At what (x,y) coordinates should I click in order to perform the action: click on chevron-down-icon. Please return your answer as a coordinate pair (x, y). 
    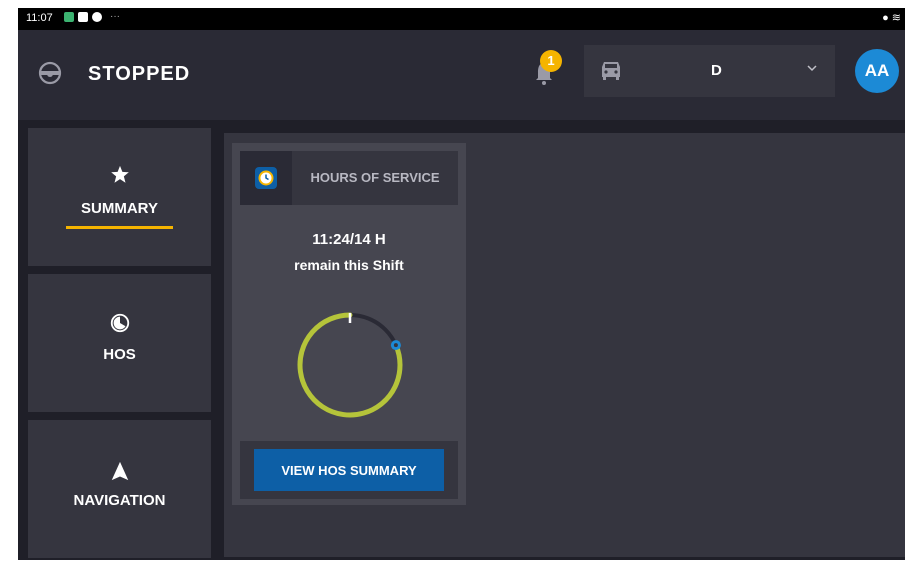
    Looking at the image, I should click on (812, 68).